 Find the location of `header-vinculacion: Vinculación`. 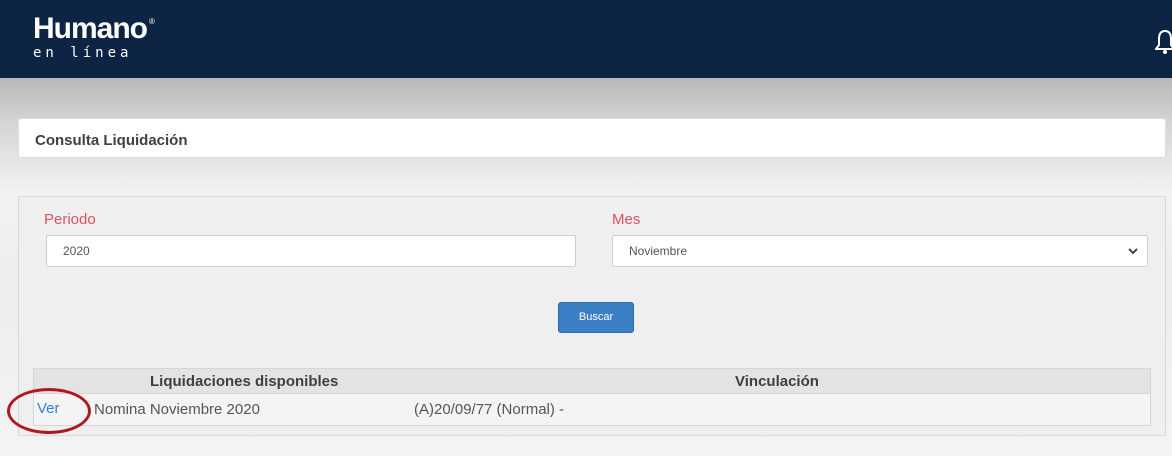

header-vinculacion: Vinculación is located at coordinates (777, 381).